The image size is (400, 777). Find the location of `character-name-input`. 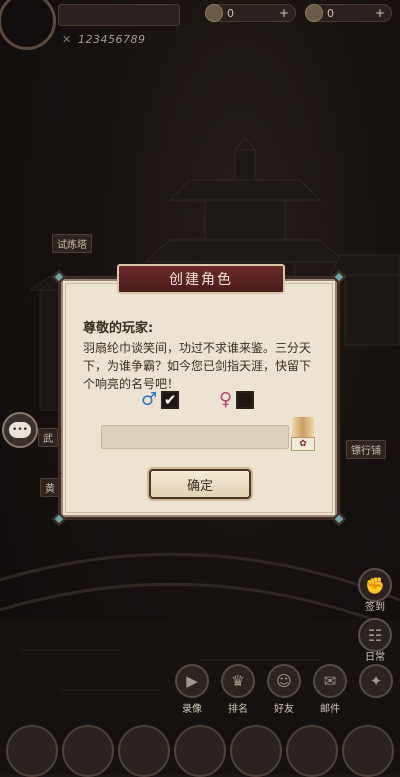

character-name-input is located at coordinates (195, 437).